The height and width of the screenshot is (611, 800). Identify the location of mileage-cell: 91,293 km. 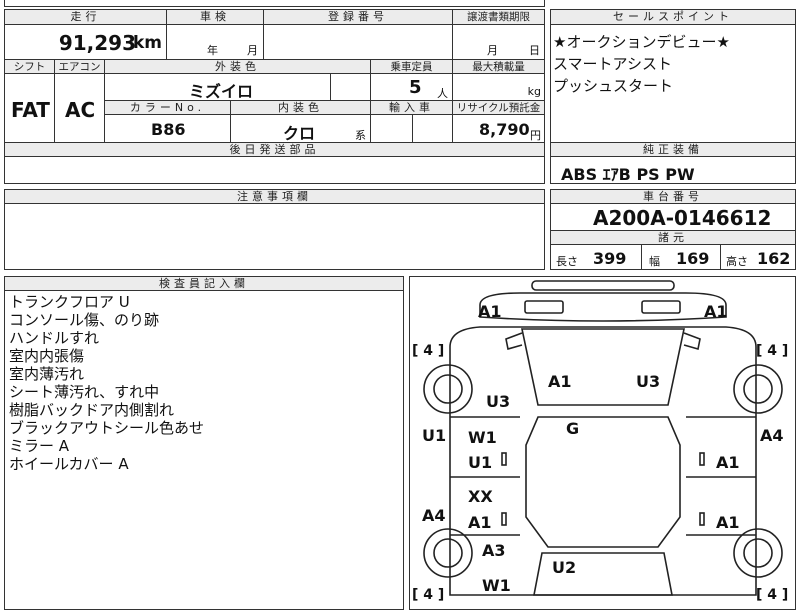
(85, 42).